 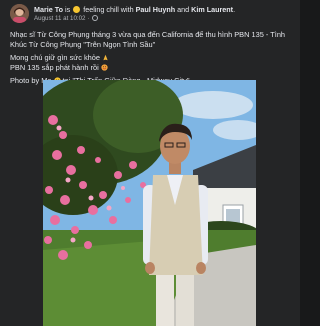 I want to click on avatar-image, so click(x=19, y=13).